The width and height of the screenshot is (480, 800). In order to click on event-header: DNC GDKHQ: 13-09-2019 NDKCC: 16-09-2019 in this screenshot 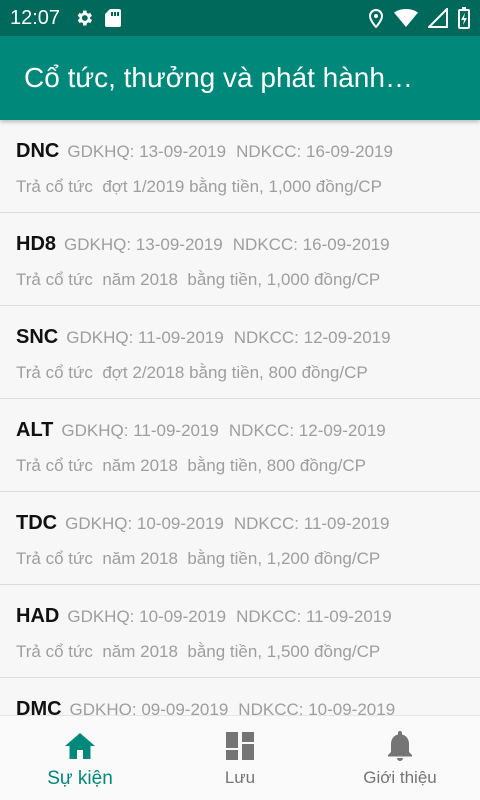, I will do `click(240, 151)`.